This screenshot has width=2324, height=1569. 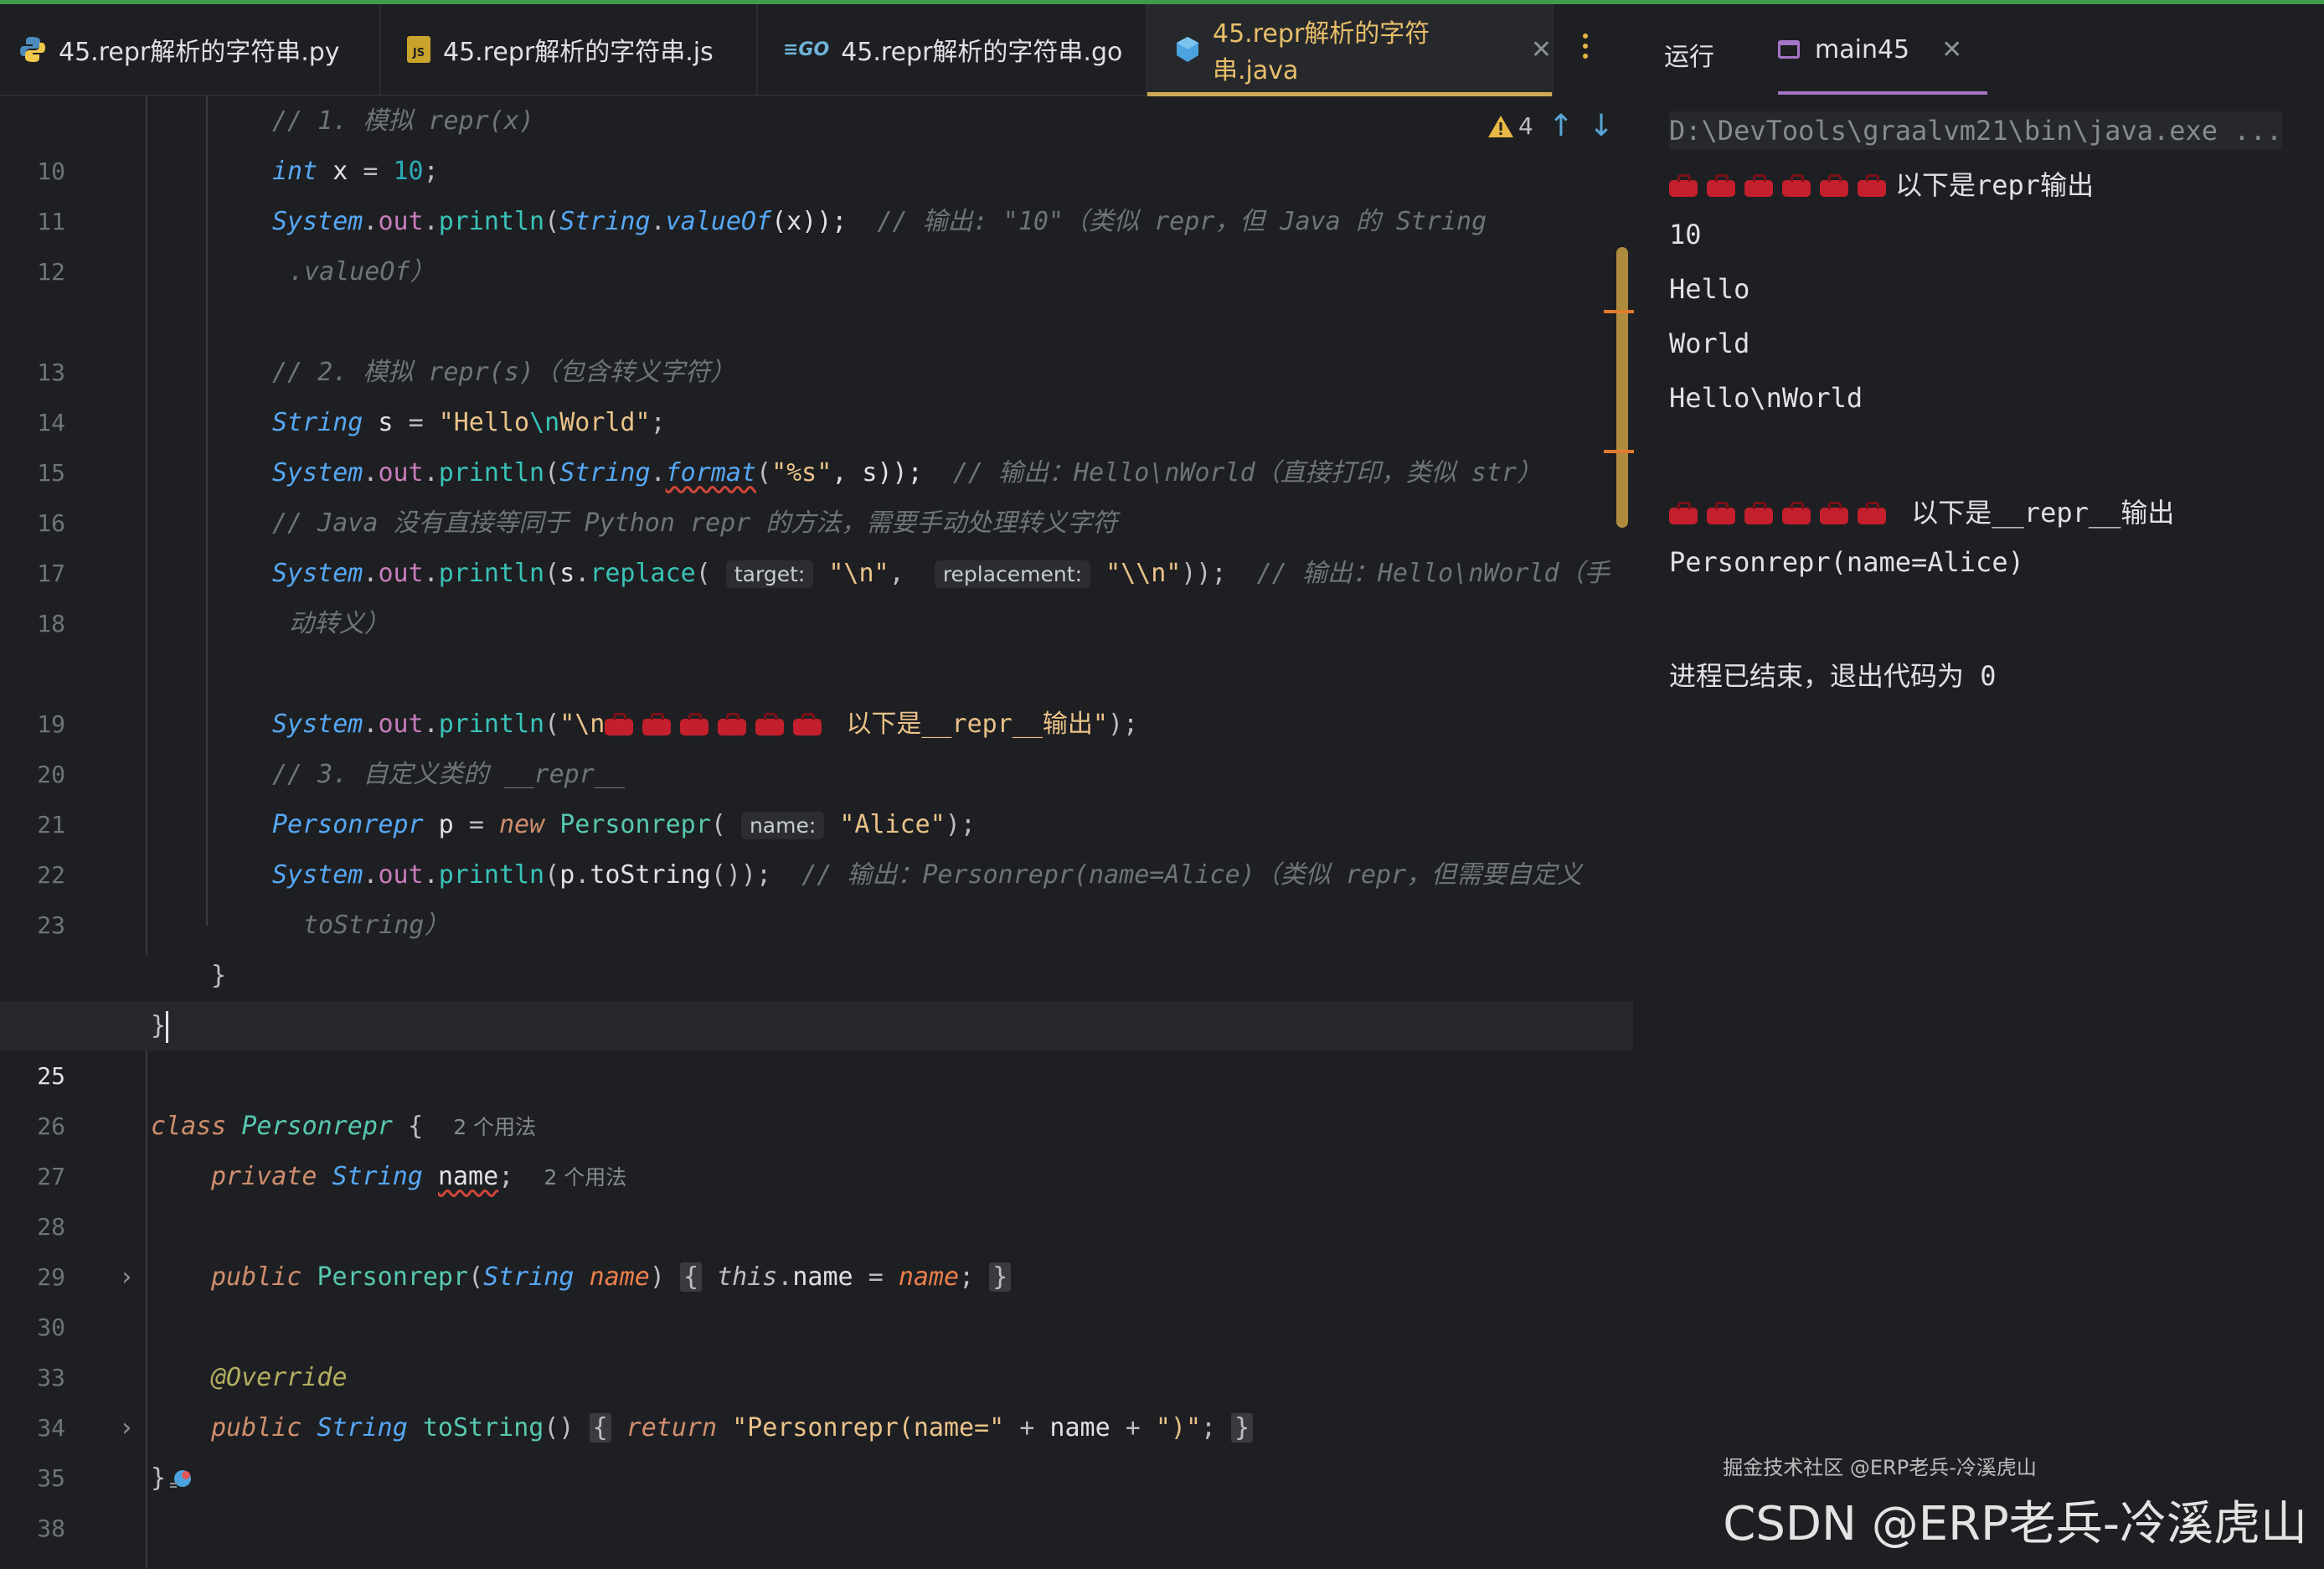 What do you see at coordinates (1833, 676) in the screenshot?
I see `console-exit-line: 进程已结束，退出代码为 0` at bounding box center [1833, 676].